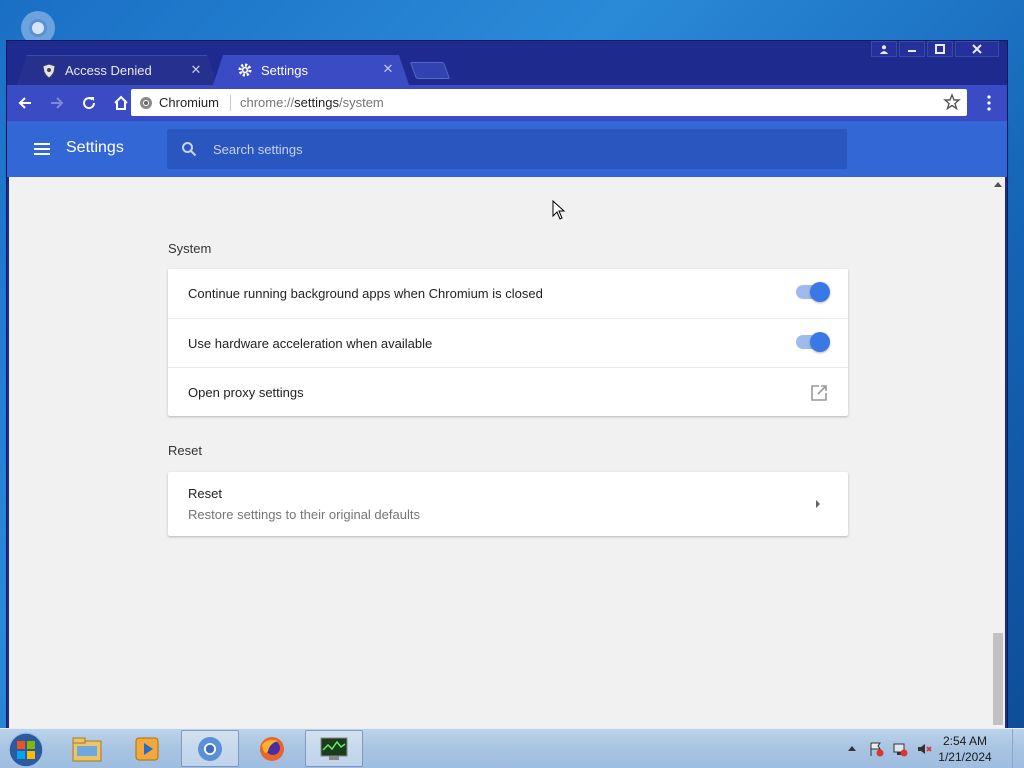 This screenshot has height=768, width=1024. Describe the element at coordinates (998, 679) in the screenshot. I see `scroll-thumb` at that location.